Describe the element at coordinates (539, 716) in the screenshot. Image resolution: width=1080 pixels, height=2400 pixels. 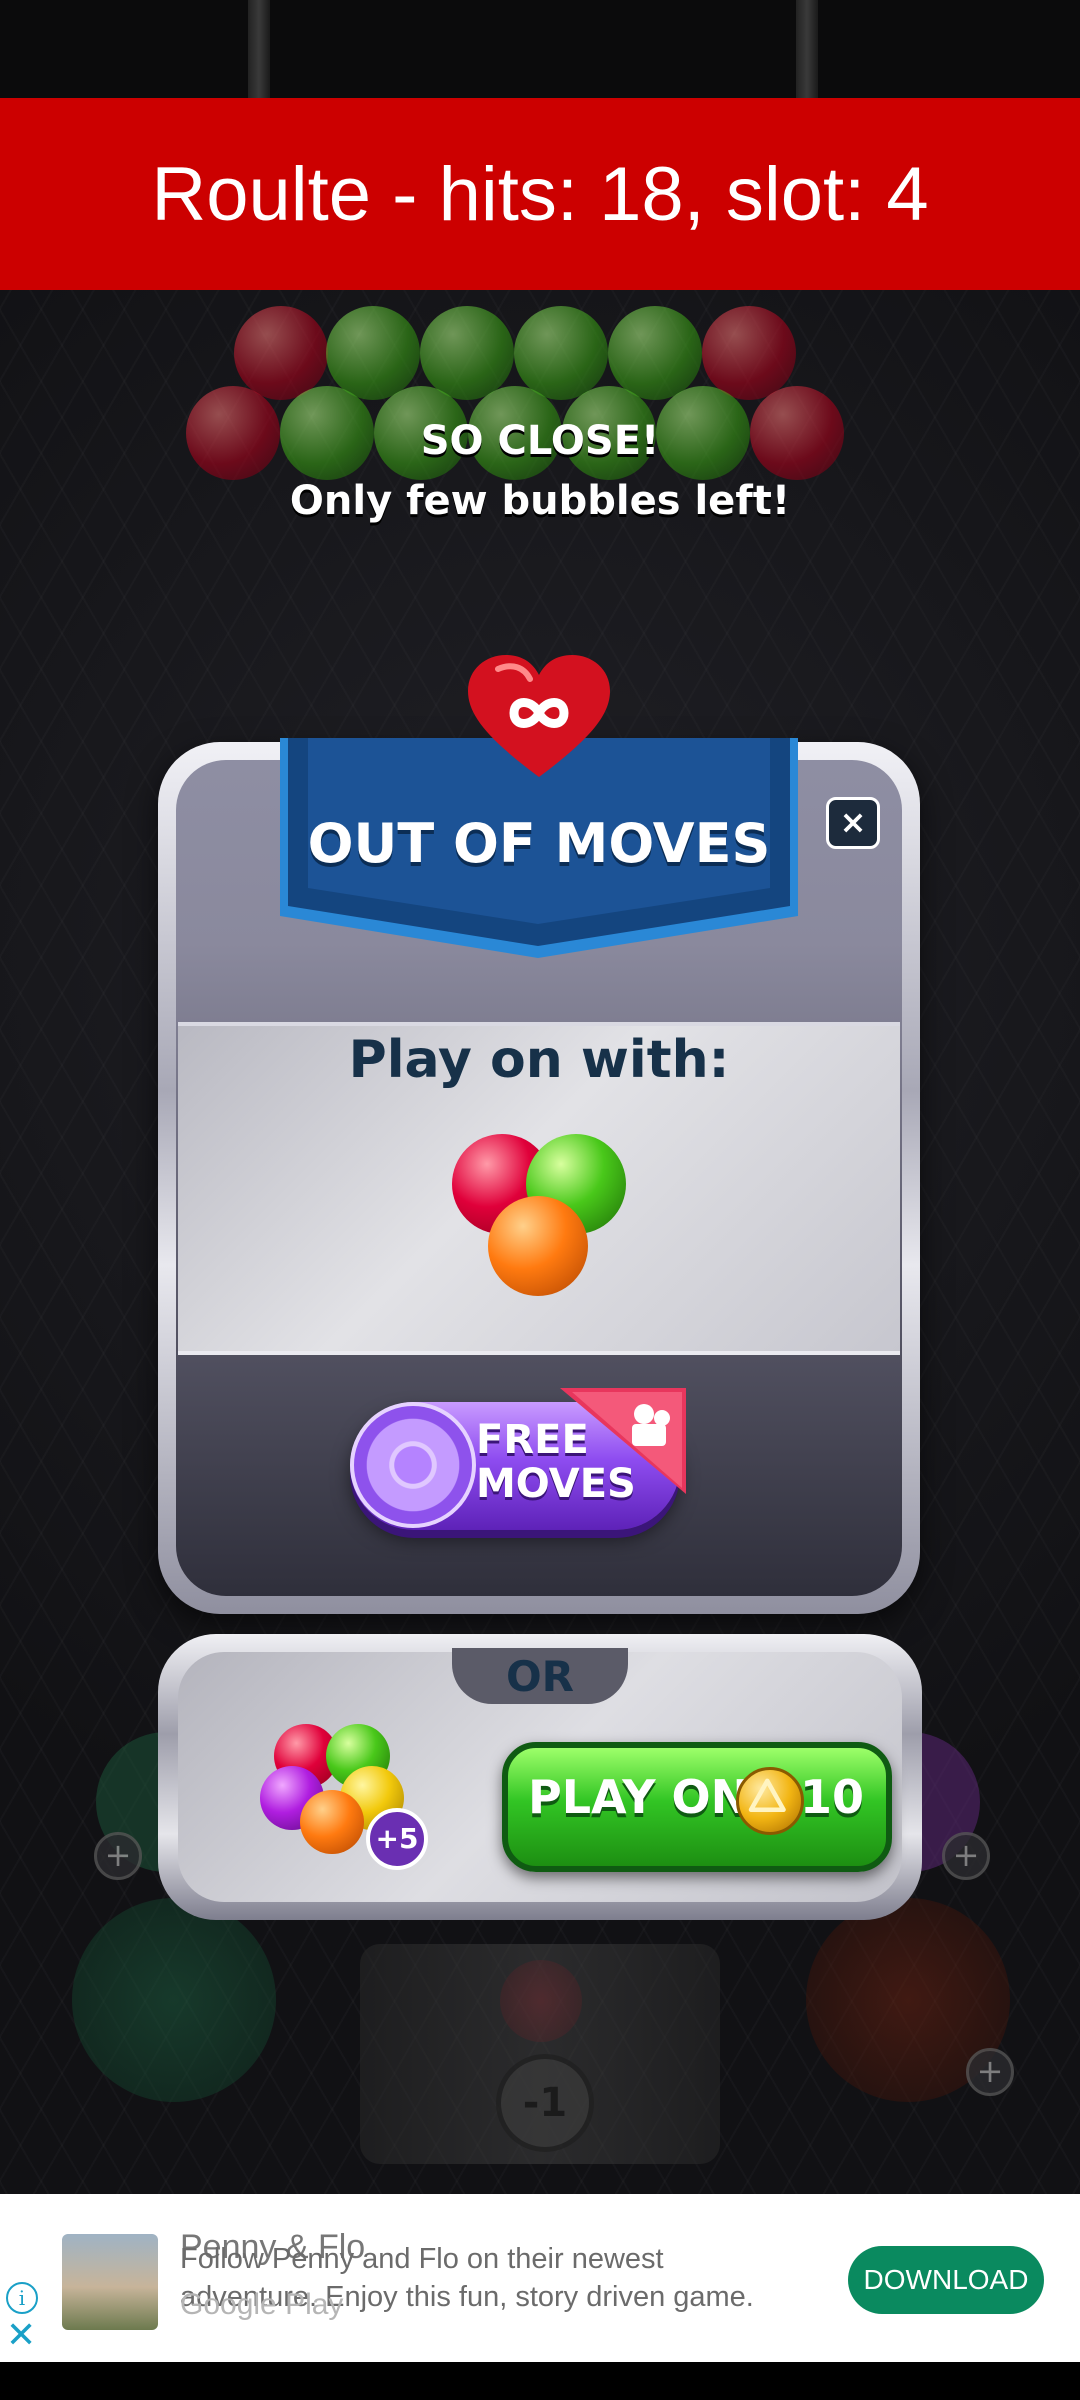
I see `infinite-lives-heart-icon` at that location.